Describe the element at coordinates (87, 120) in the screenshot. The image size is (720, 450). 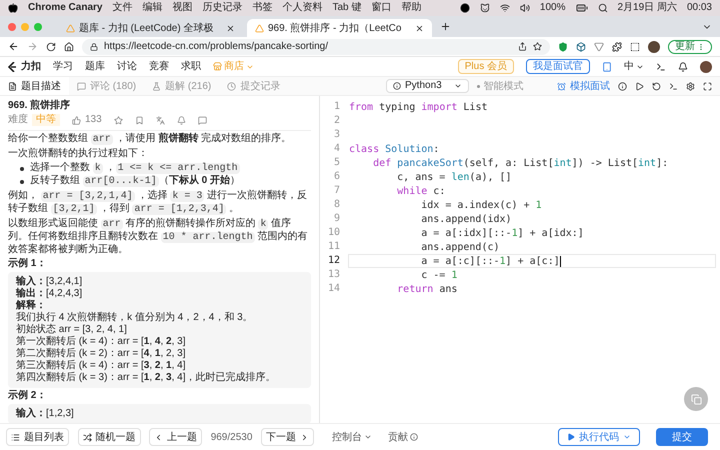
I see `like-button: 133` at that location.